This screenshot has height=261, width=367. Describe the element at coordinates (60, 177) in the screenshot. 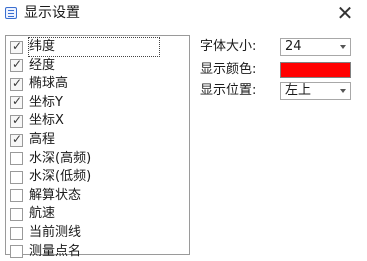

I see `list-item-label: 水深(低频)` at that location.